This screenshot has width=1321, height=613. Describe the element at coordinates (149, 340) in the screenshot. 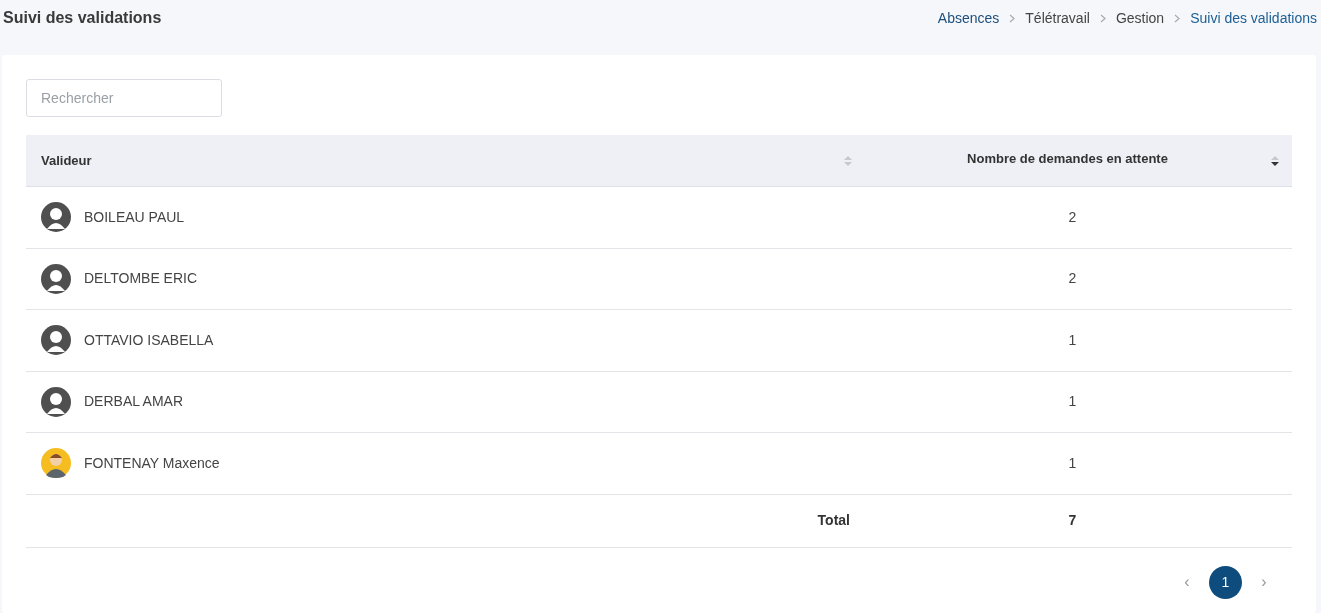

I see `validator-name: OTTAVIO ISABELLA` at that location.